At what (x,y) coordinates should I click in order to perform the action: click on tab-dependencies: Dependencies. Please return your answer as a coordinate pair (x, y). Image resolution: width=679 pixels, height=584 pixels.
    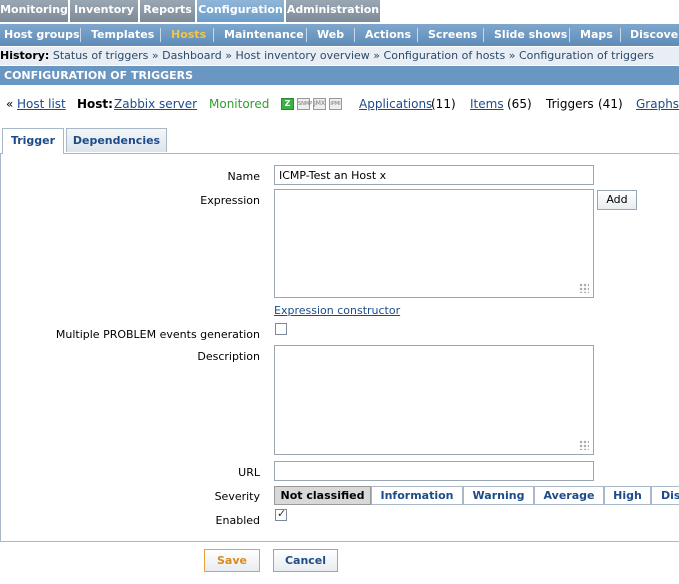
    Looking at the image, I should click on (116, 140).